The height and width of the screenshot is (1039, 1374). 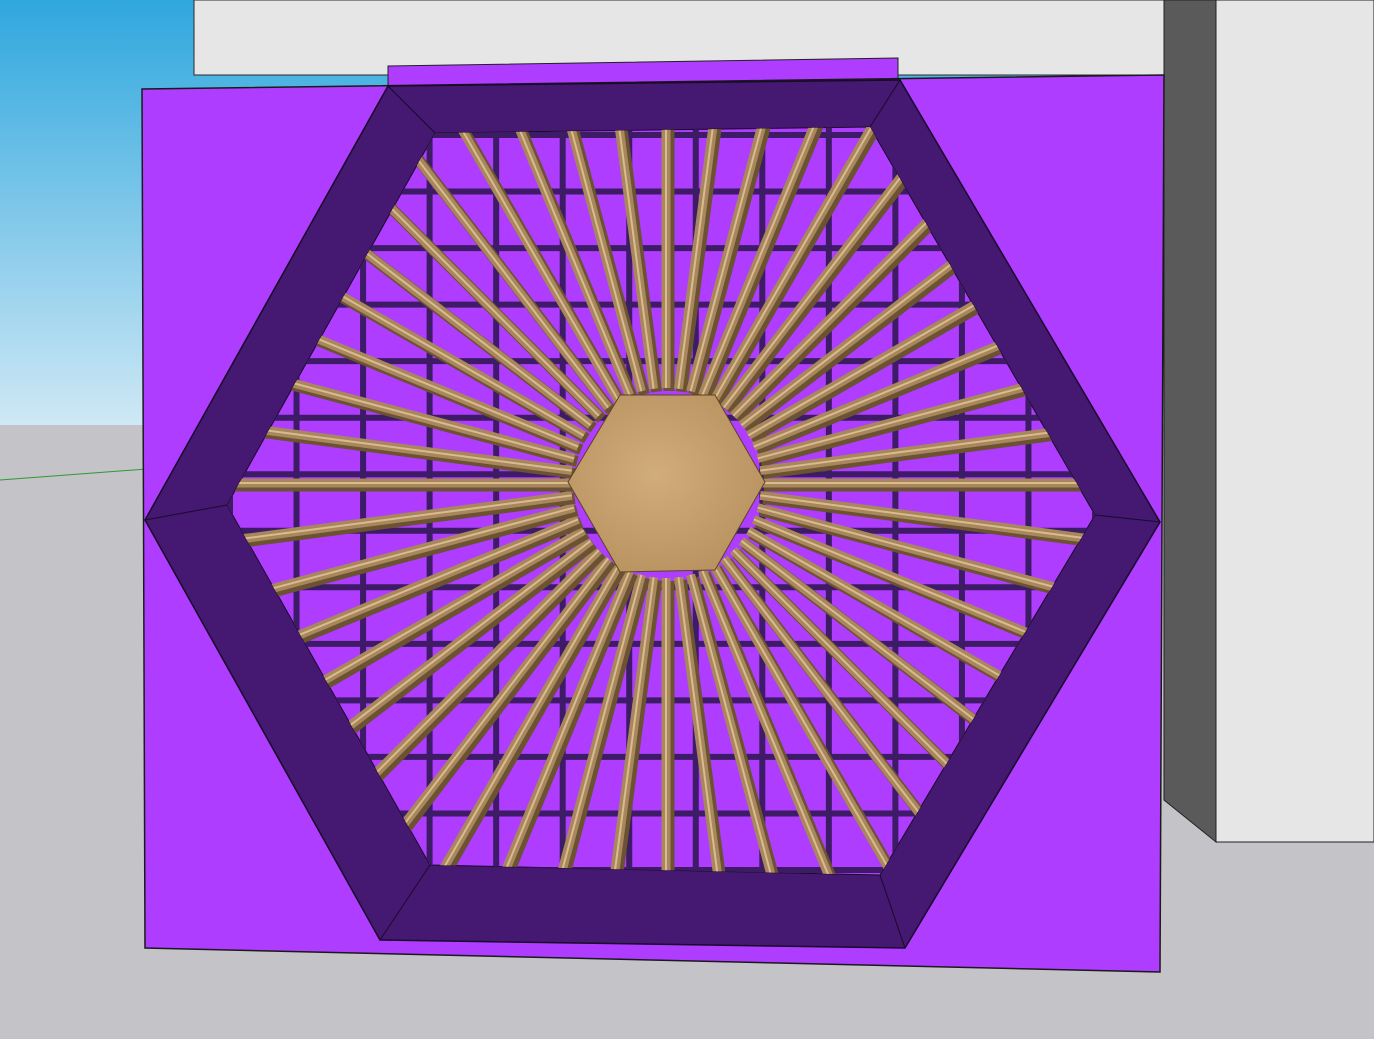 I want to click on right-wall, so click(x=1294, y=421).